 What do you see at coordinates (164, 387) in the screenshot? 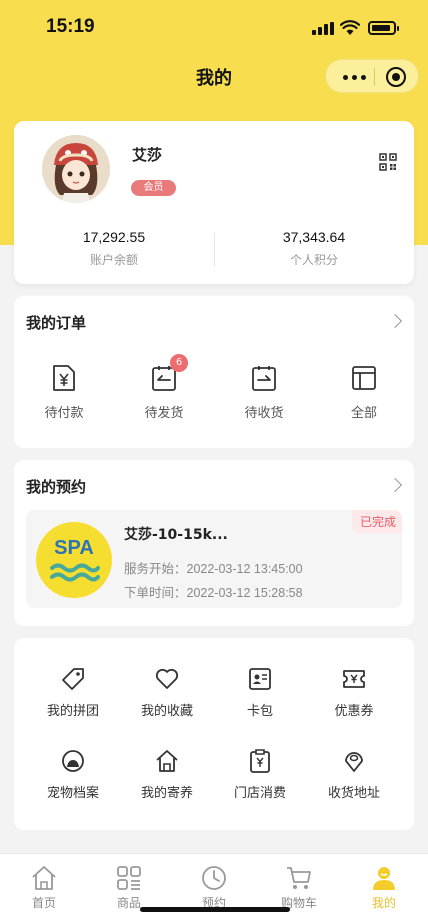
I see `order-pending-shipment: 6 待发货` at bounding box center [164, 387].